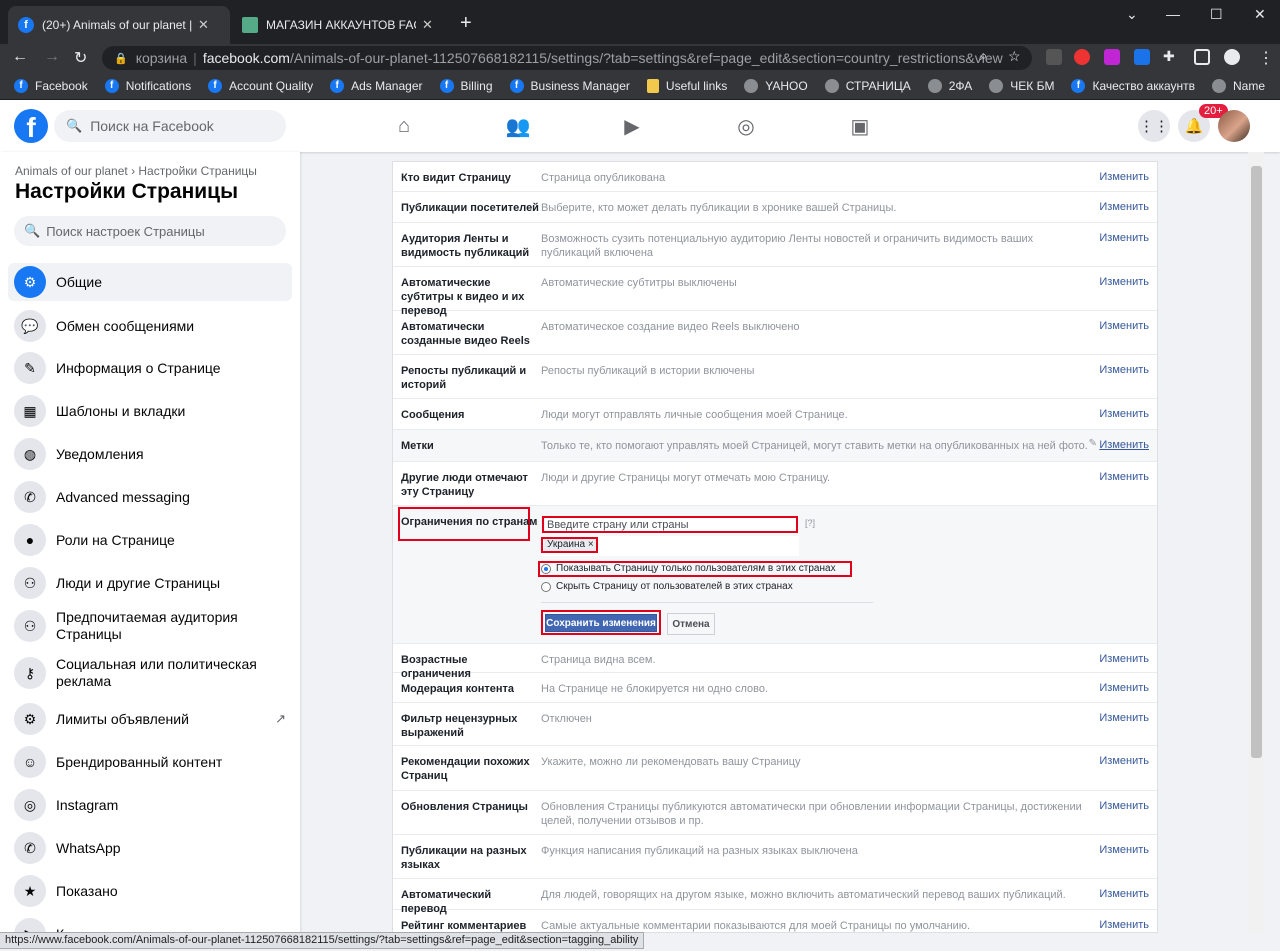 The height and width of the screenshot is (951, 1280). What do you see at coordinates (860, 126) in the screenshot?
I see `gaming-icon: ▣` at bounding box center [860, 126].